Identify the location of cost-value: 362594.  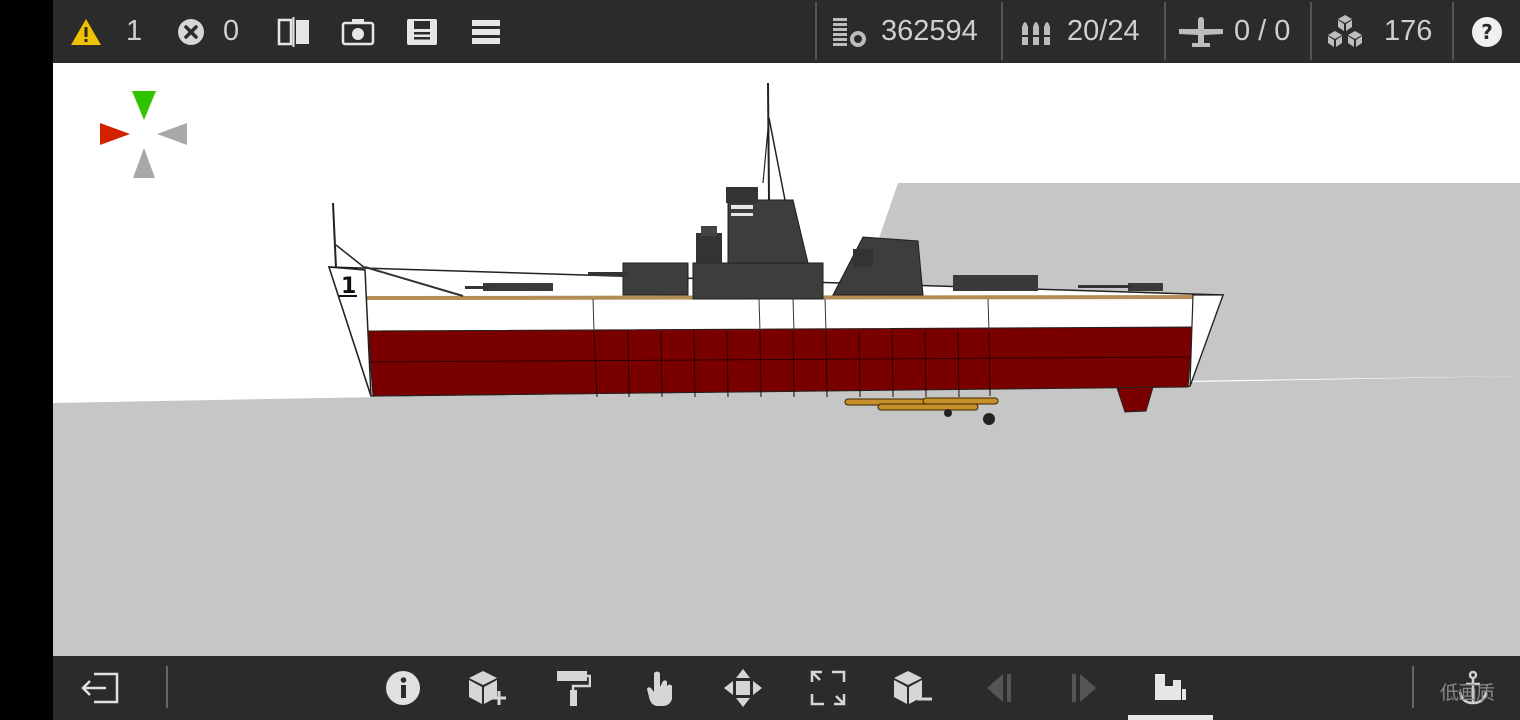
(929, 31).